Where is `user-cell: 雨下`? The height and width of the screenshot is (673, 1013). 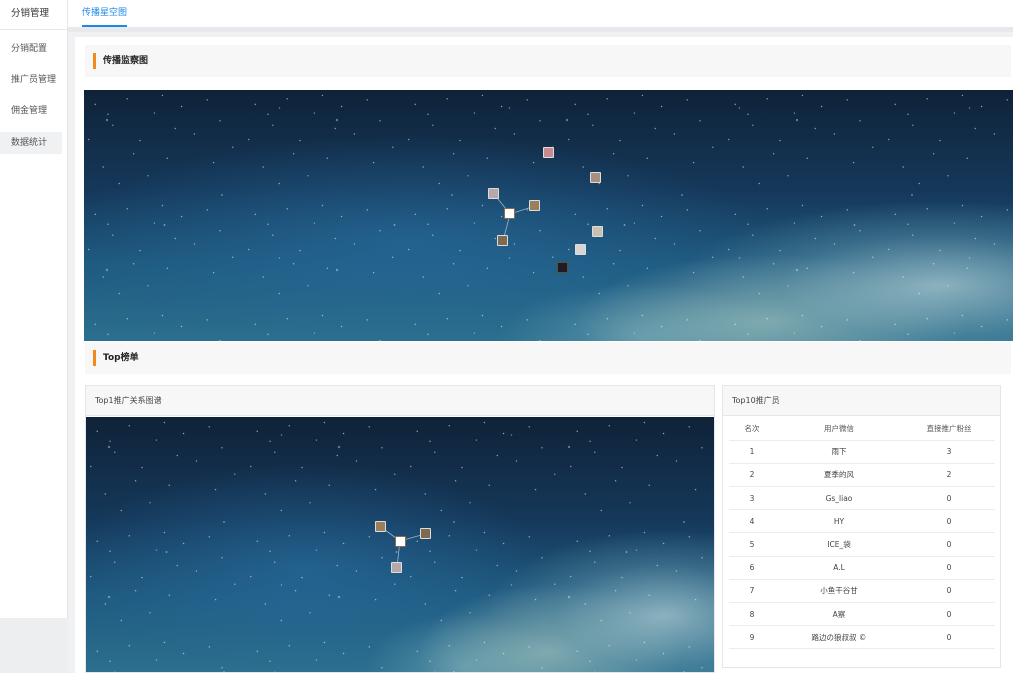
user-cell: 雨下 is located at coordinates (839, 452).